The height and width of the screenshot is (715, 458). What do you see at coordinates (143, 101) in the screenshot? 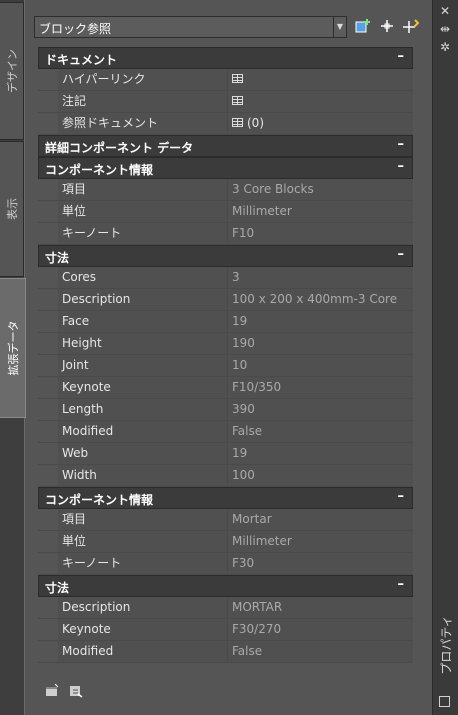
I see `property-name: 注記` at bounding box center [143, 101].